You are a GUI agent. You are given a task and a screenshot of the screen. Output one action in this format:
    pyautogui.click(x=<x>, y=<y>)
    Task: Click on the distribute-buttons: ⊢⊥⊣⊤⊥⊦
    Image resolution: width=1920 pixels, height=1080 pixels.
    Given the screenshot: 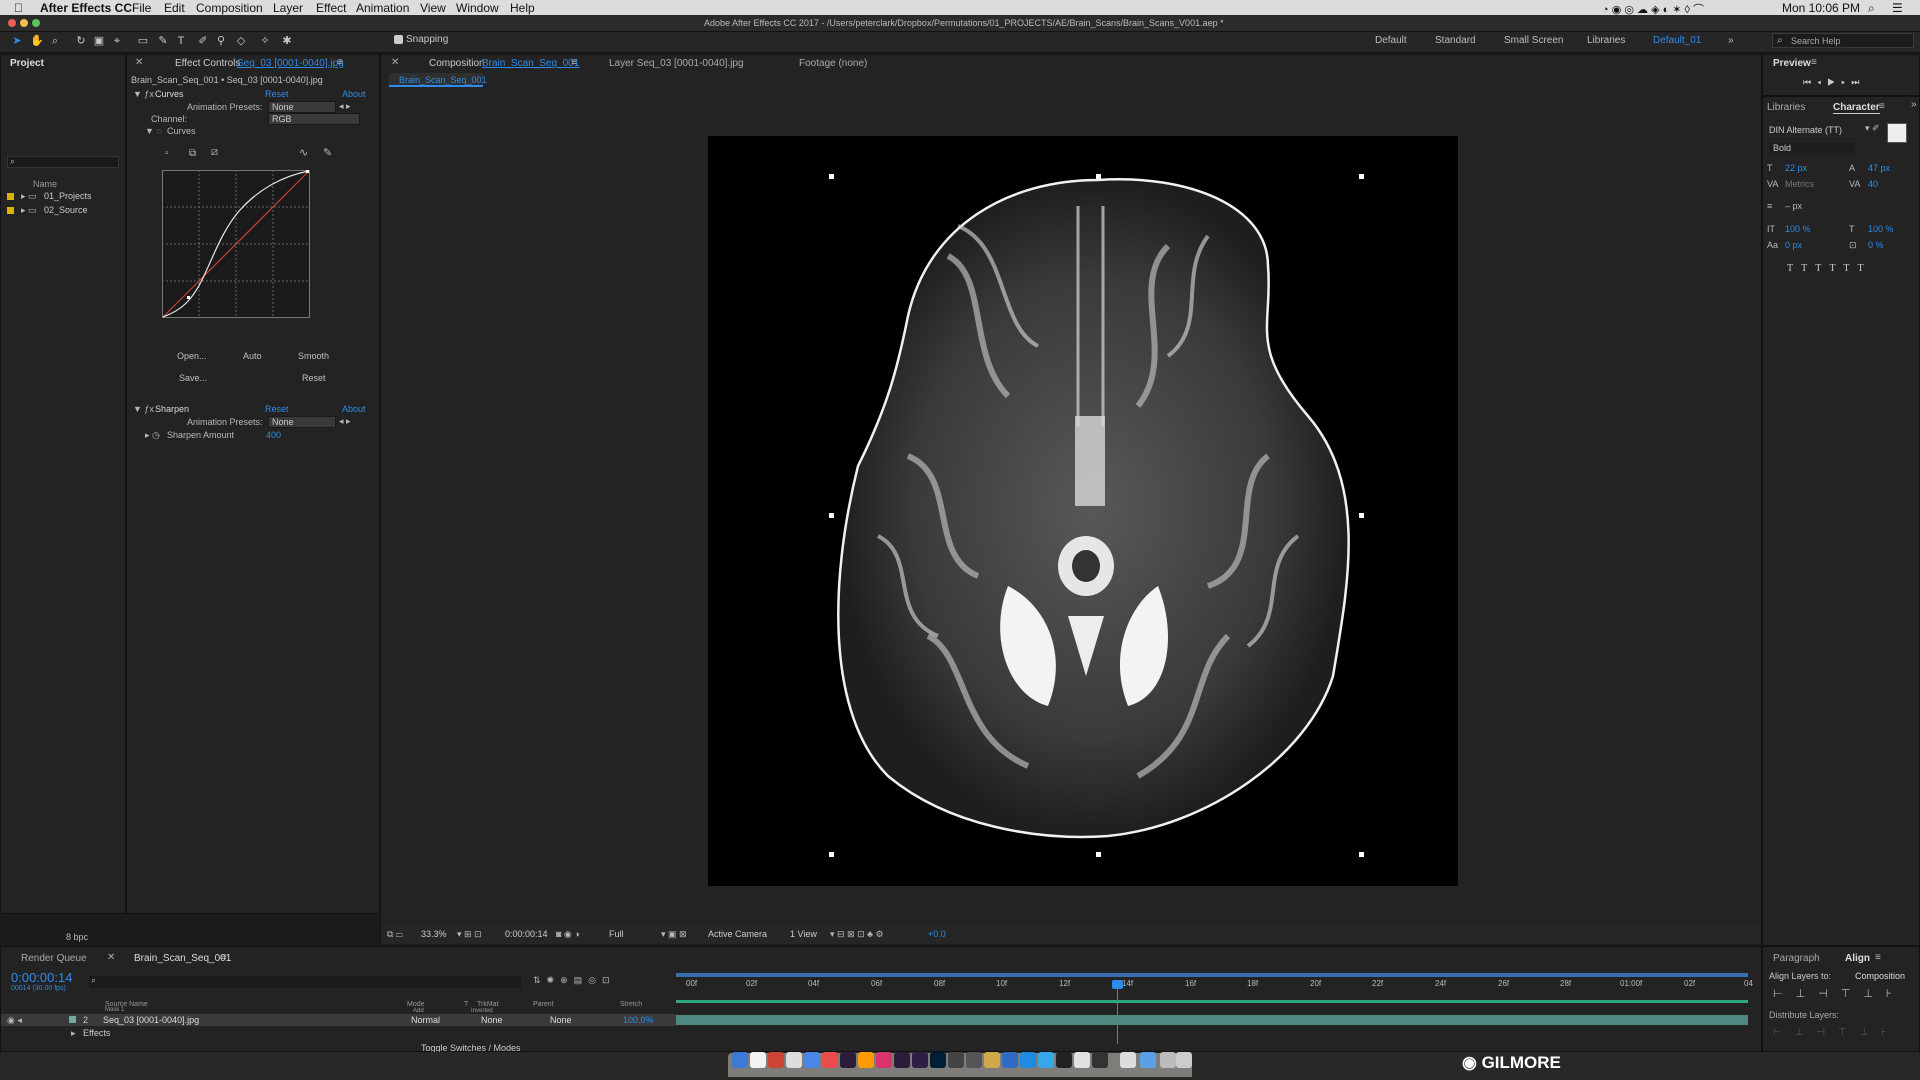 What is the action you would take?
    pyautogui.click(x=1836, y=1032)
    